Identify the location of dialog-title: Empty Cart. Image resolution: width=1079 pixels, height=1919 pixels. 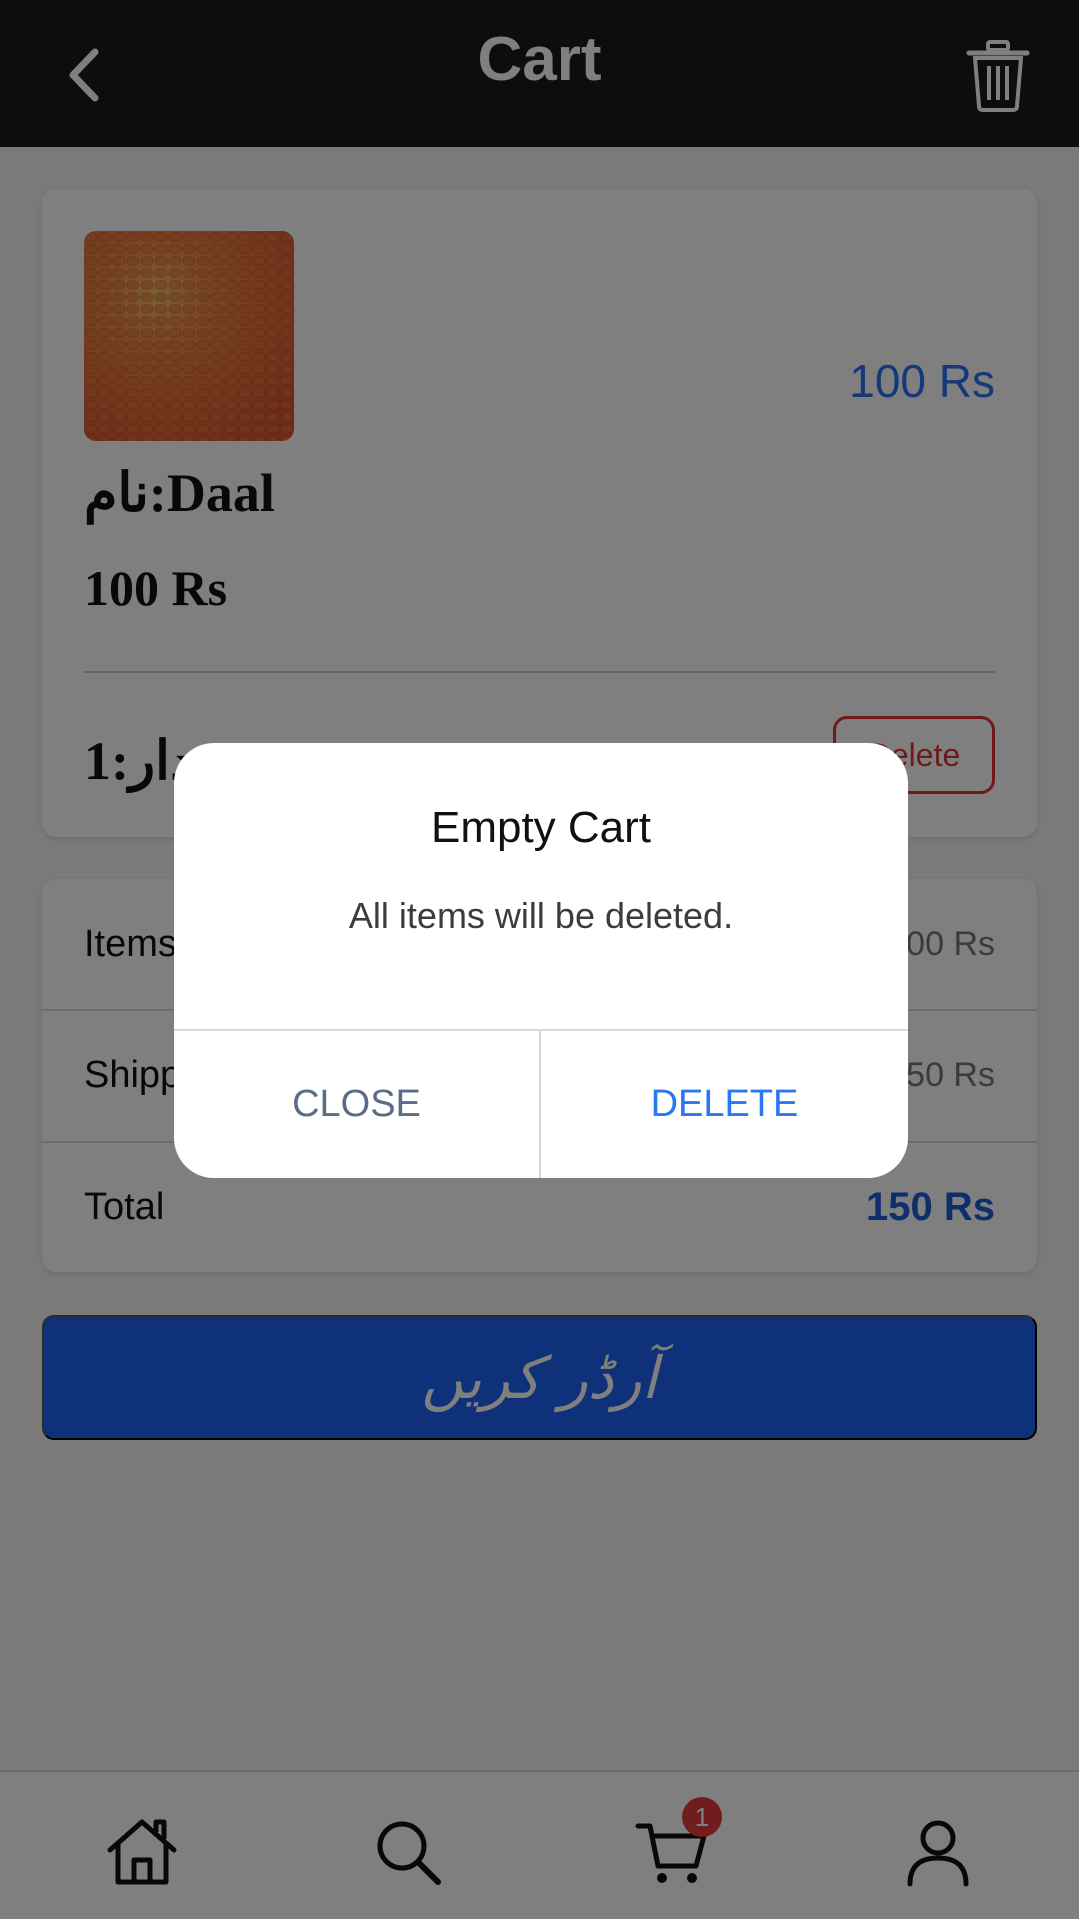
(541, 827).